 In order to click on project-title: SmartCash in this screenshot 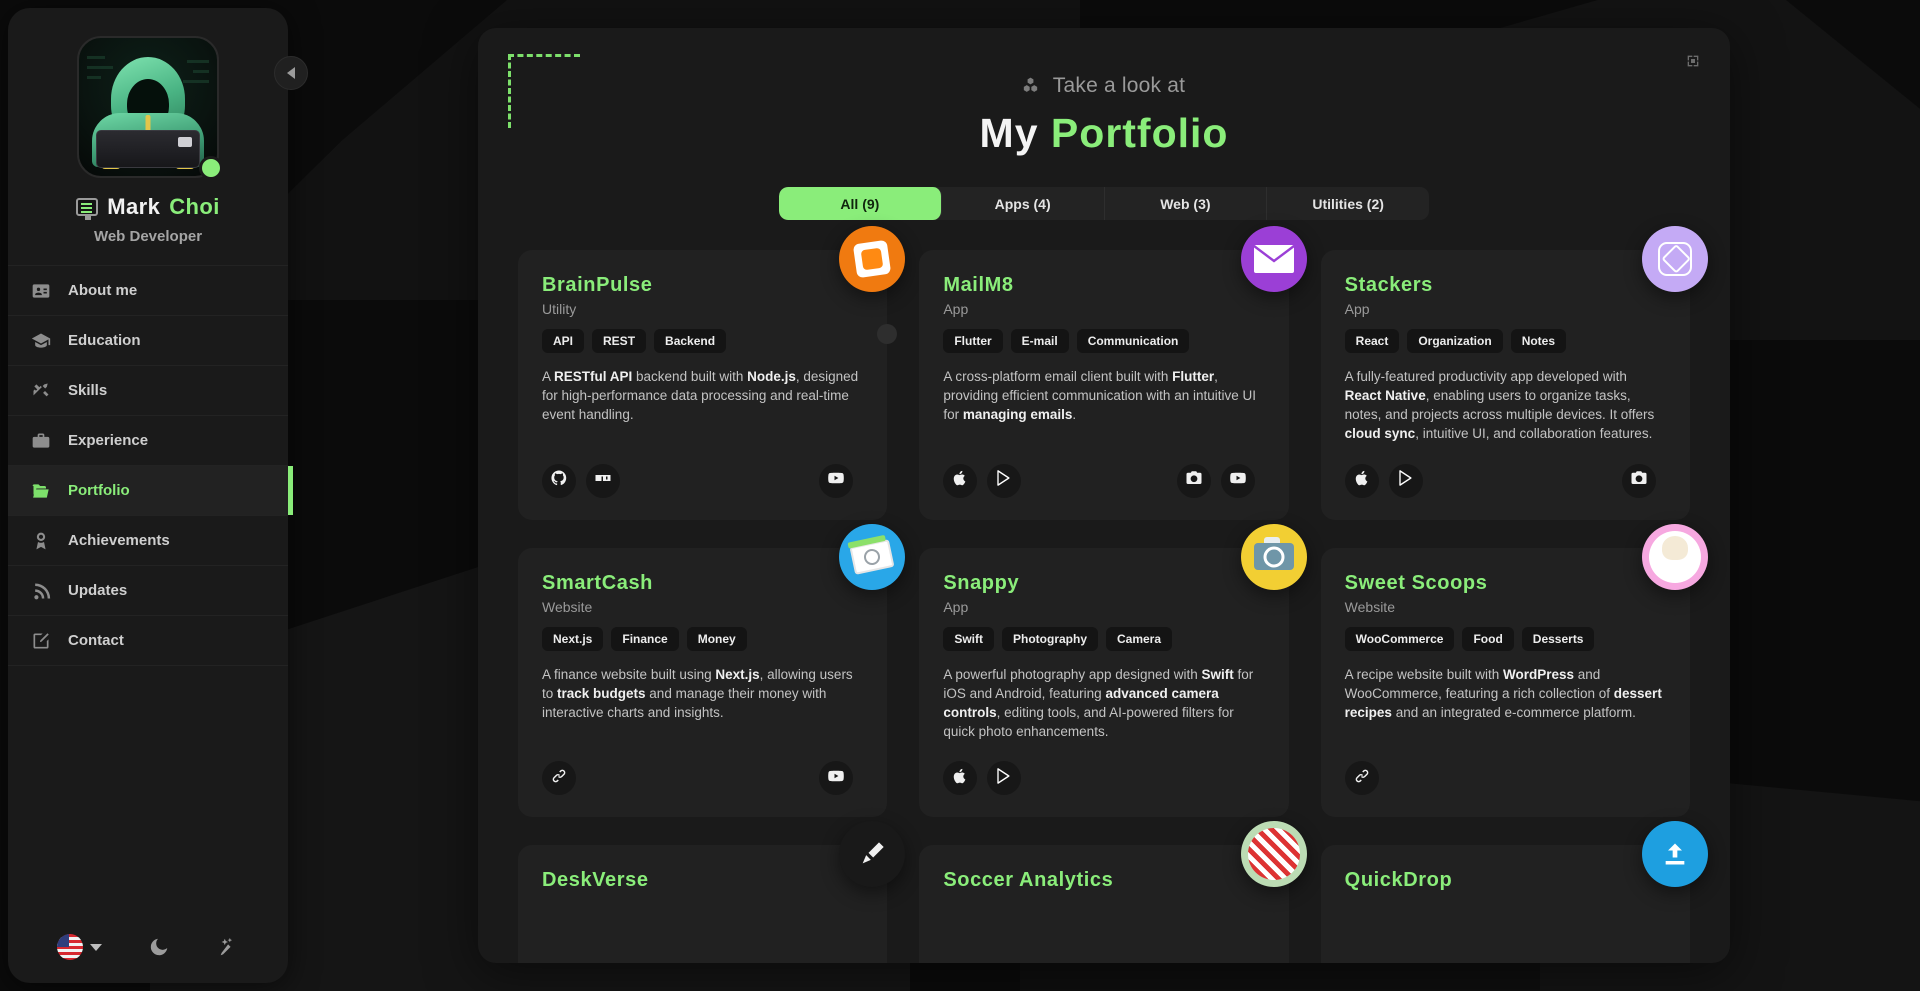, I will do `click(597, 582)`.